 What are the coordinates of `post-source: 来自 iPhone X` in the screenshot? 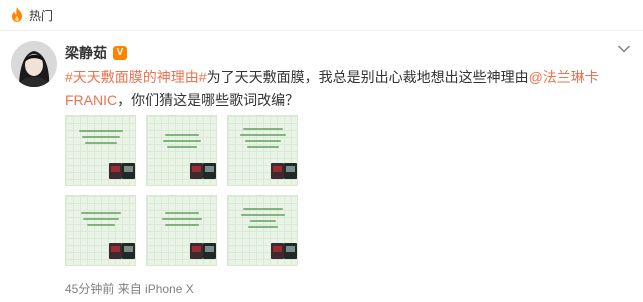 It's located at (155, 289).